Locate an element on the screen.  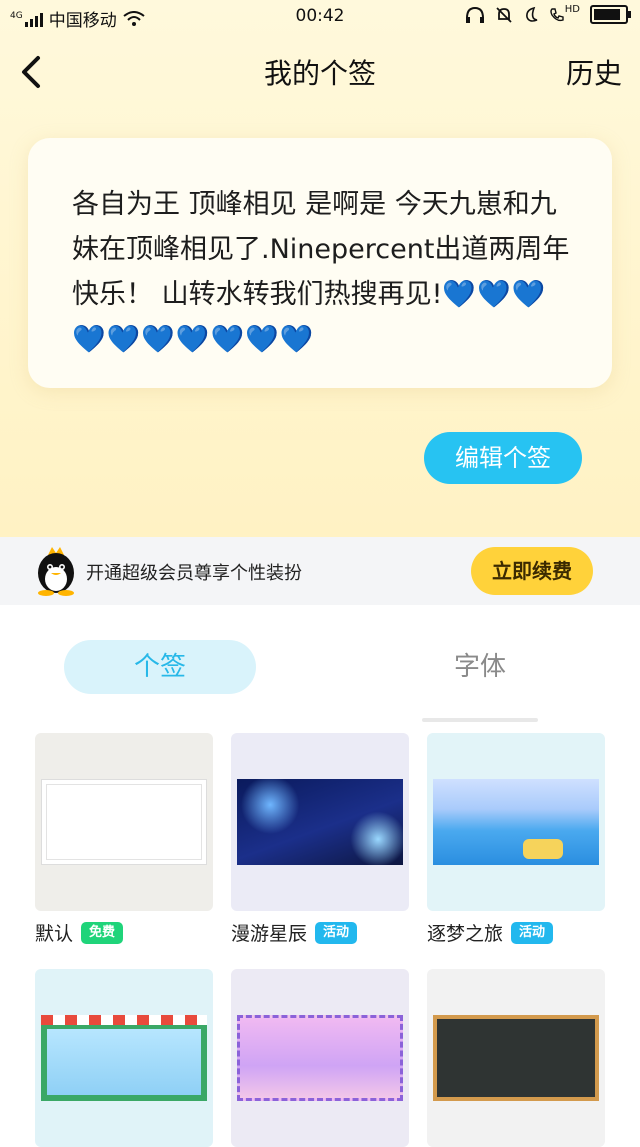
template-label: 默认 免费 is located at coordinates (79, 932).